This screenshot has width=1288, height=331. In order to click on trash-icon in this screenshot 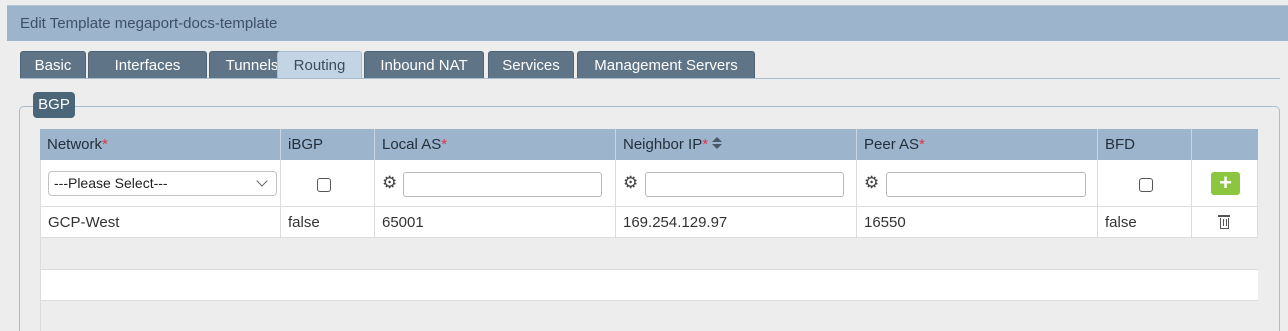, I will do `click(1224, 222)`.